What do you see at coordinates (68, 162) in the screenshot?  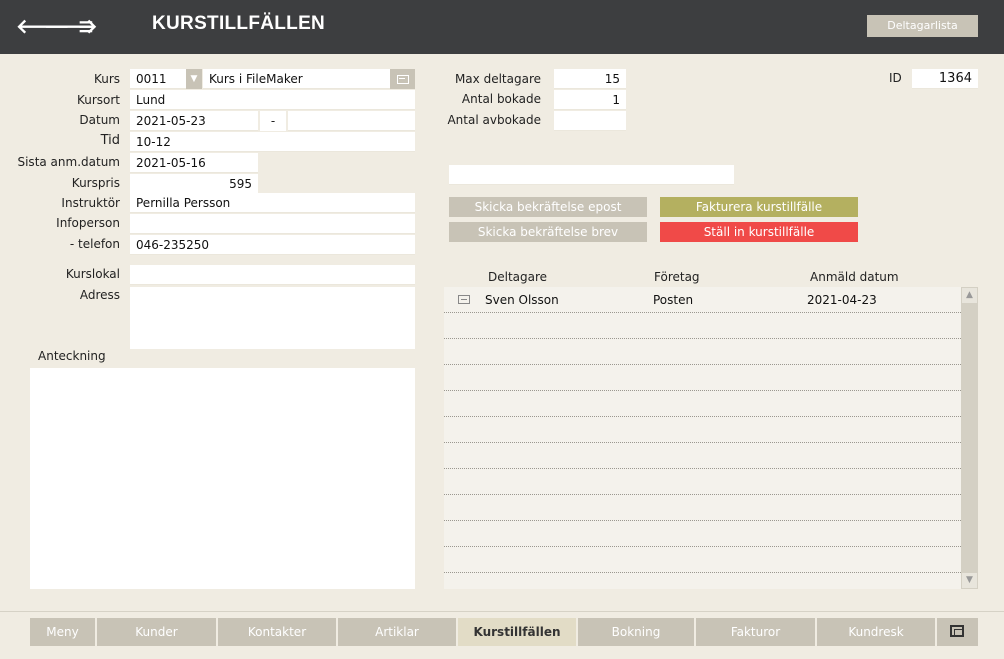 I see `sista-anm-label: Sista anm.datum` at bounding box center [68, 162].